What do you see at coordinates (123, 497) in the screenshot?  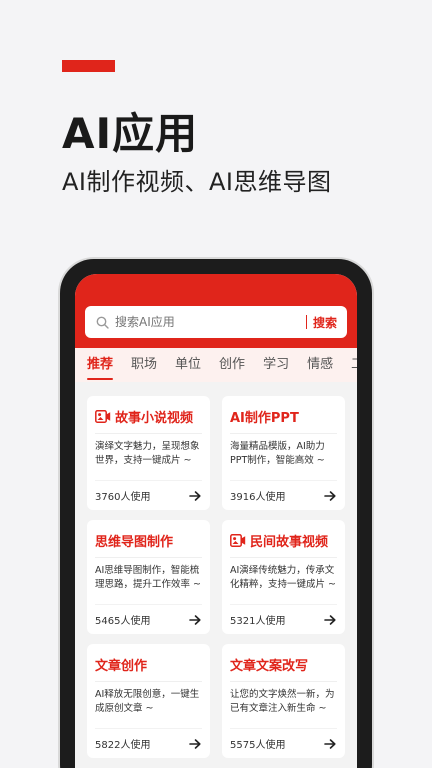 I see `usage-count: 3760人使用` at bounding box center [123, 497].